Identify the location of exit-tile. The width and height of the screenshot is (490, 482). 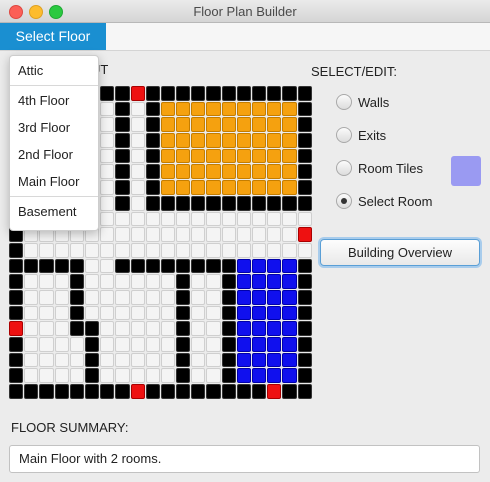
(274, 391).